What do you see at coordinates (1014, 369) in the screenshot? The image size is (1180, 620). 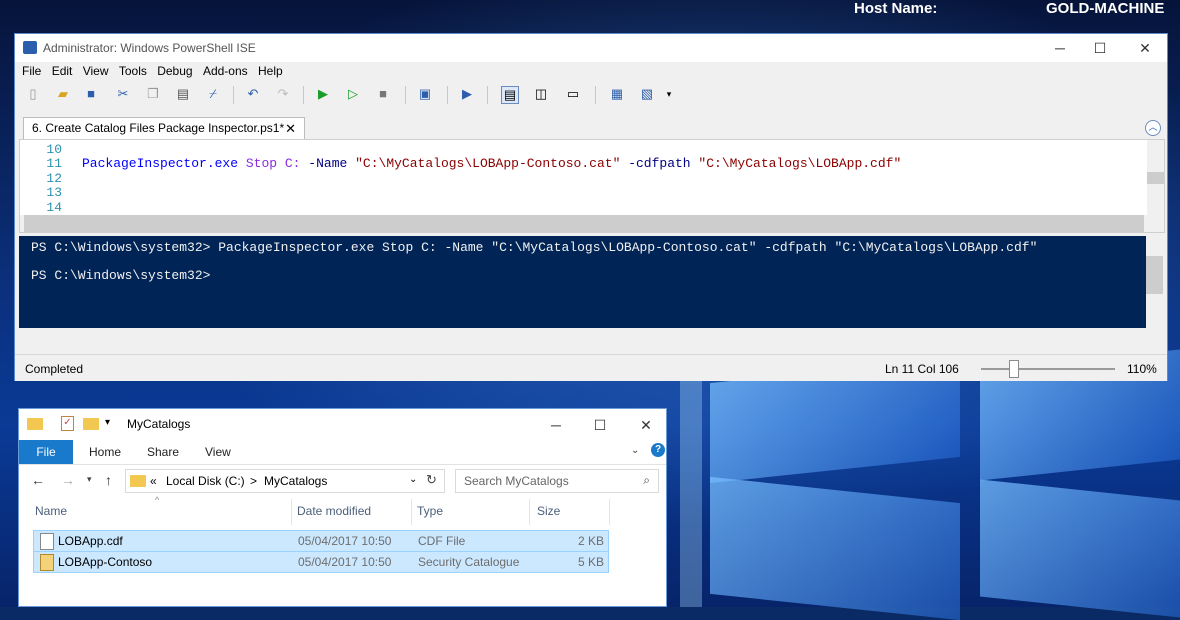 I see `zoom-slider-thumb` at bounding box center [1014, 369].